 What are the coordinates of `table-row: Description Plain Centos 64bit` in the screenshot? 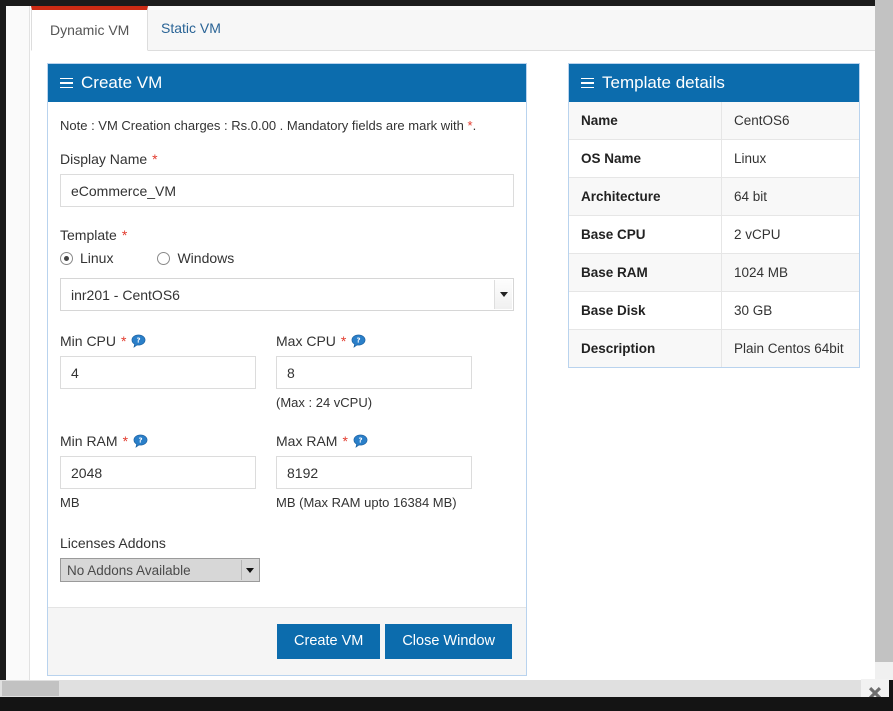 It's located at (714, 348).